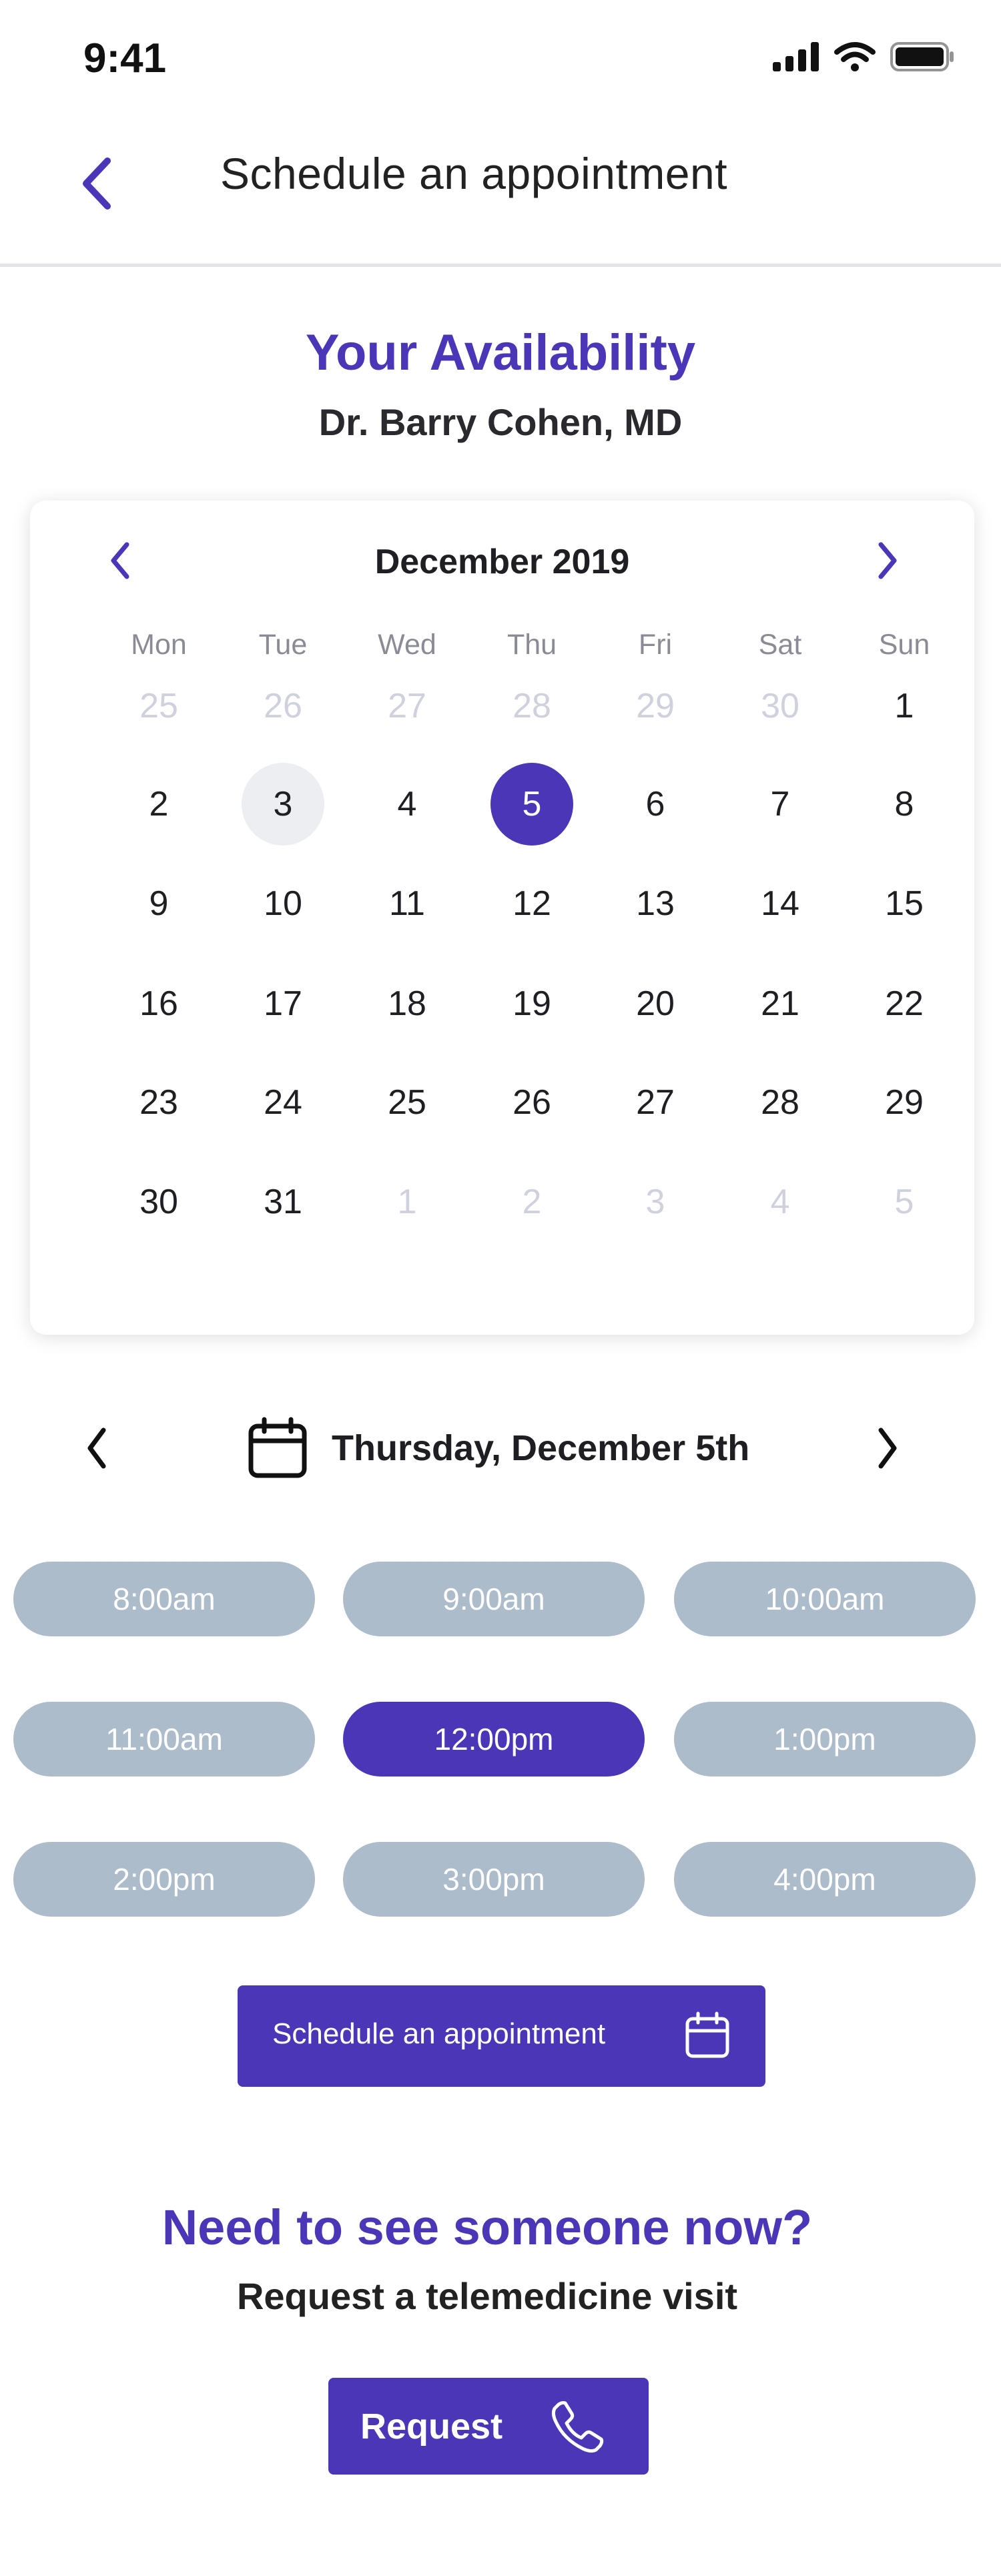 This screenshot has width=1001, height=2576. I want to click on app-header: Schedule an appointment, so click(500, 193).